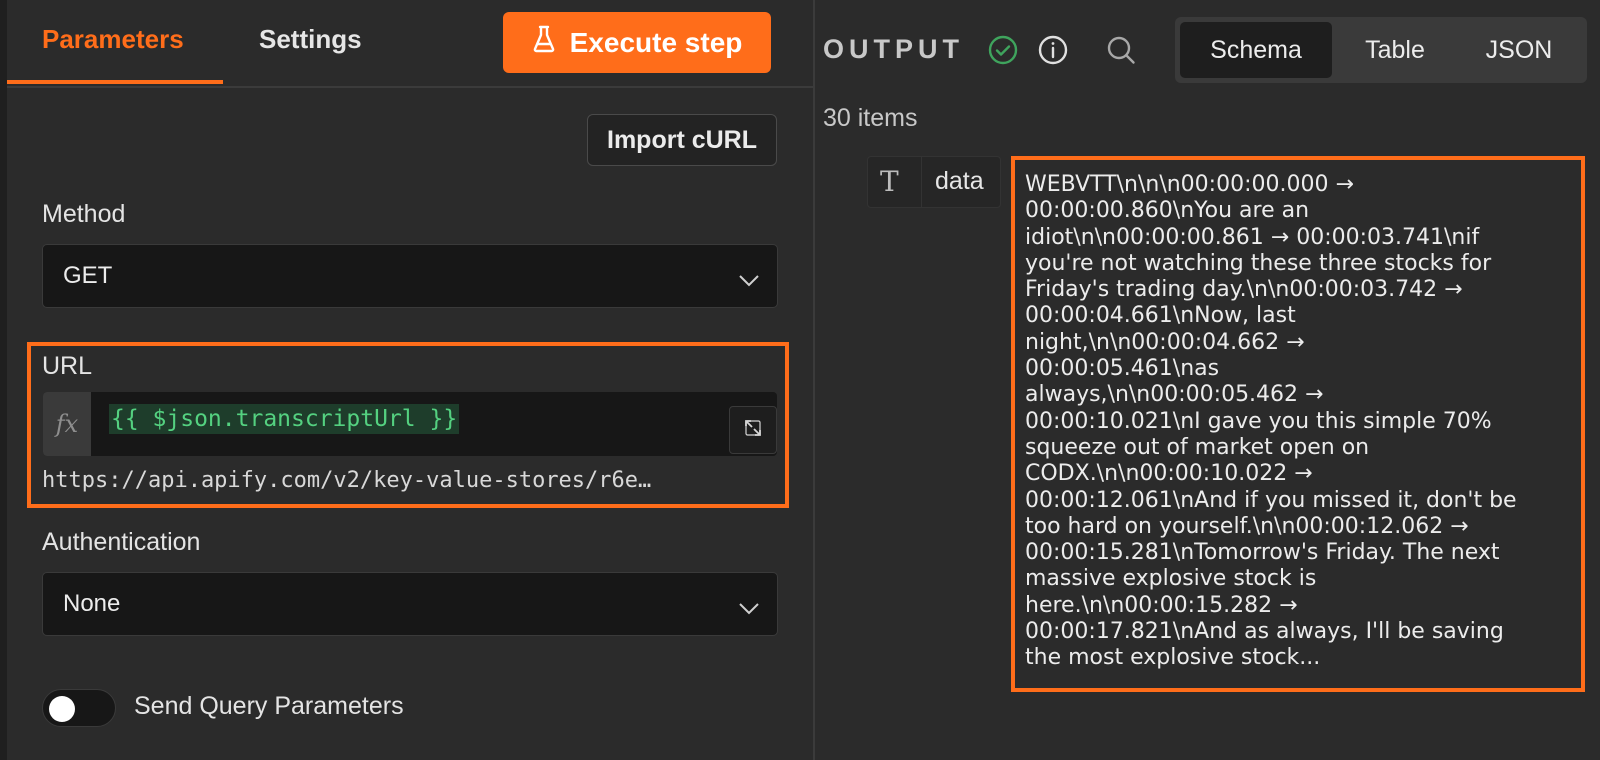 The width and height of the screenshot is (1600, 760). What do you see at coordinates (656, 42) in the screenshot?
I see `execute-step-label: Execute step` at bounding box center [656, 42].